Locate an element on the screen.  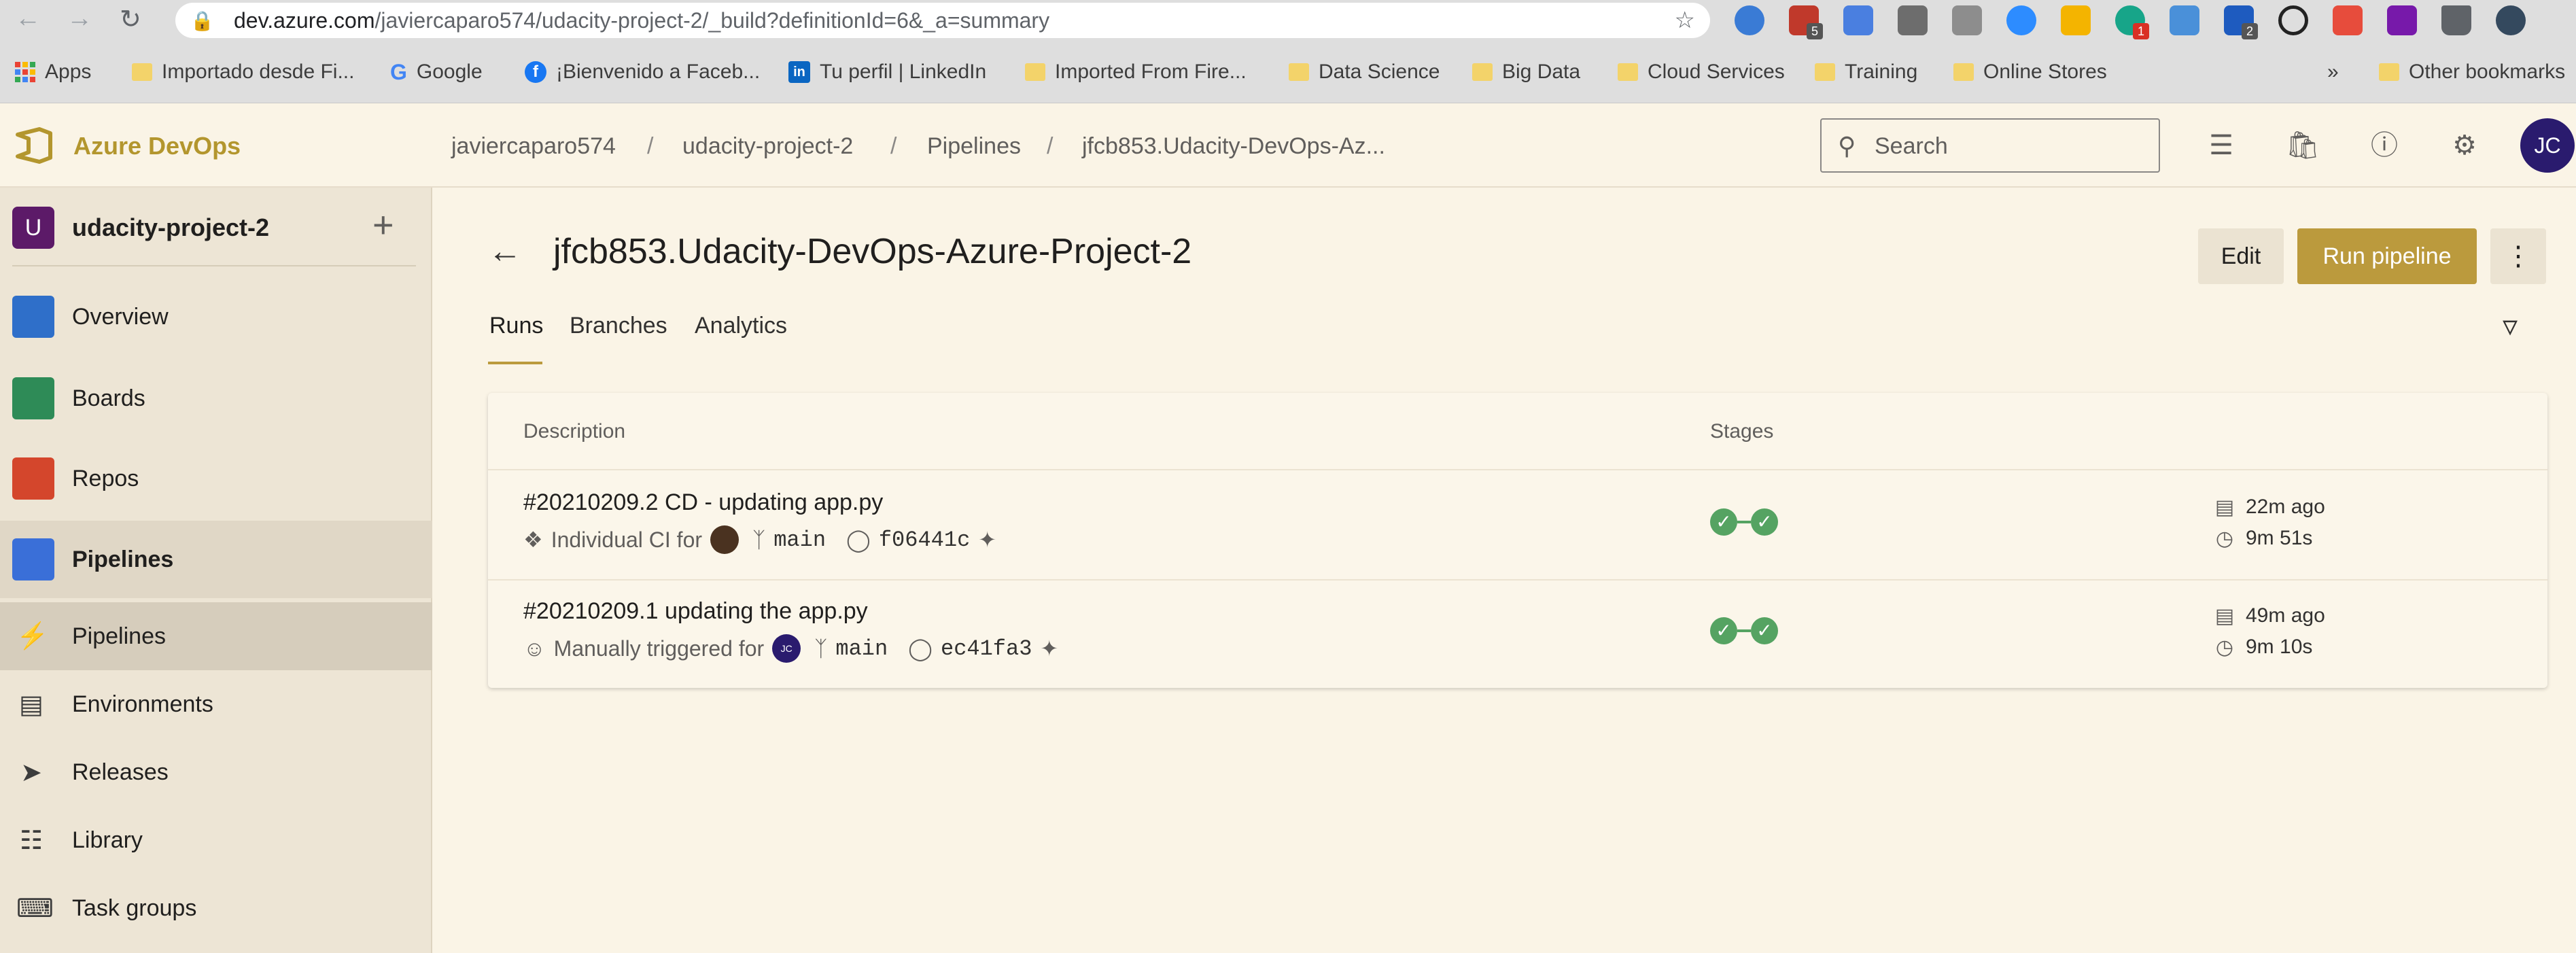
extension-window-icon is located at coordinates (2184, 20).